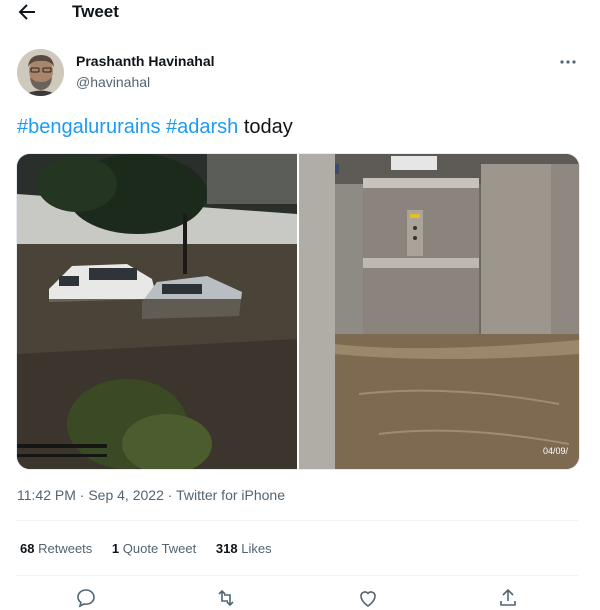  I want to click on quotes-count: 1, so click(115, 548).